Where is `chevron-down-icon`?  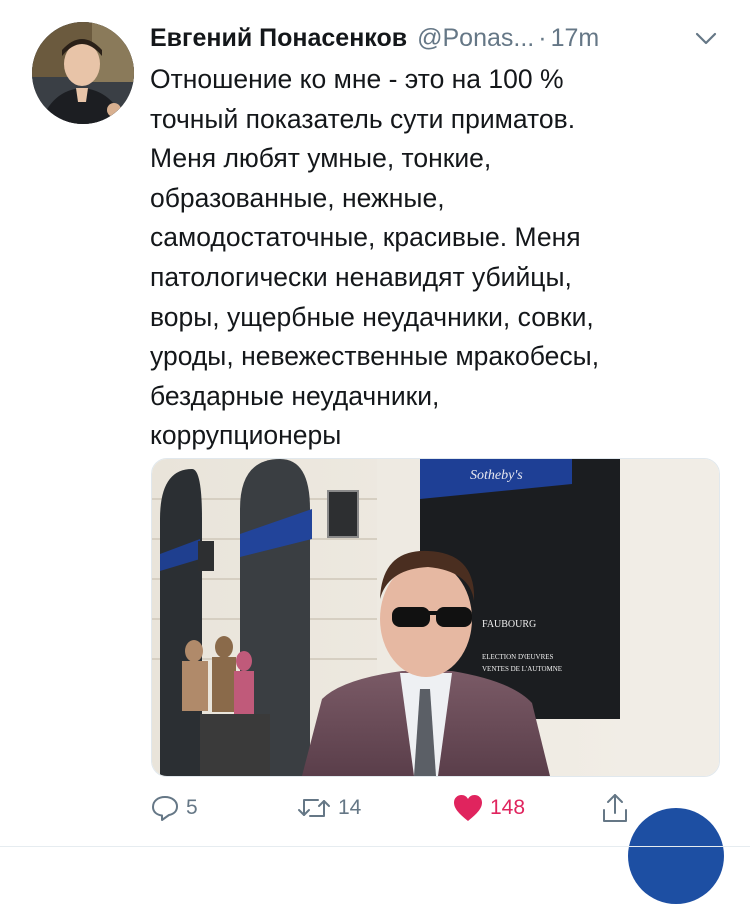 chevron-down-icon is located at coordinates (706, 39).